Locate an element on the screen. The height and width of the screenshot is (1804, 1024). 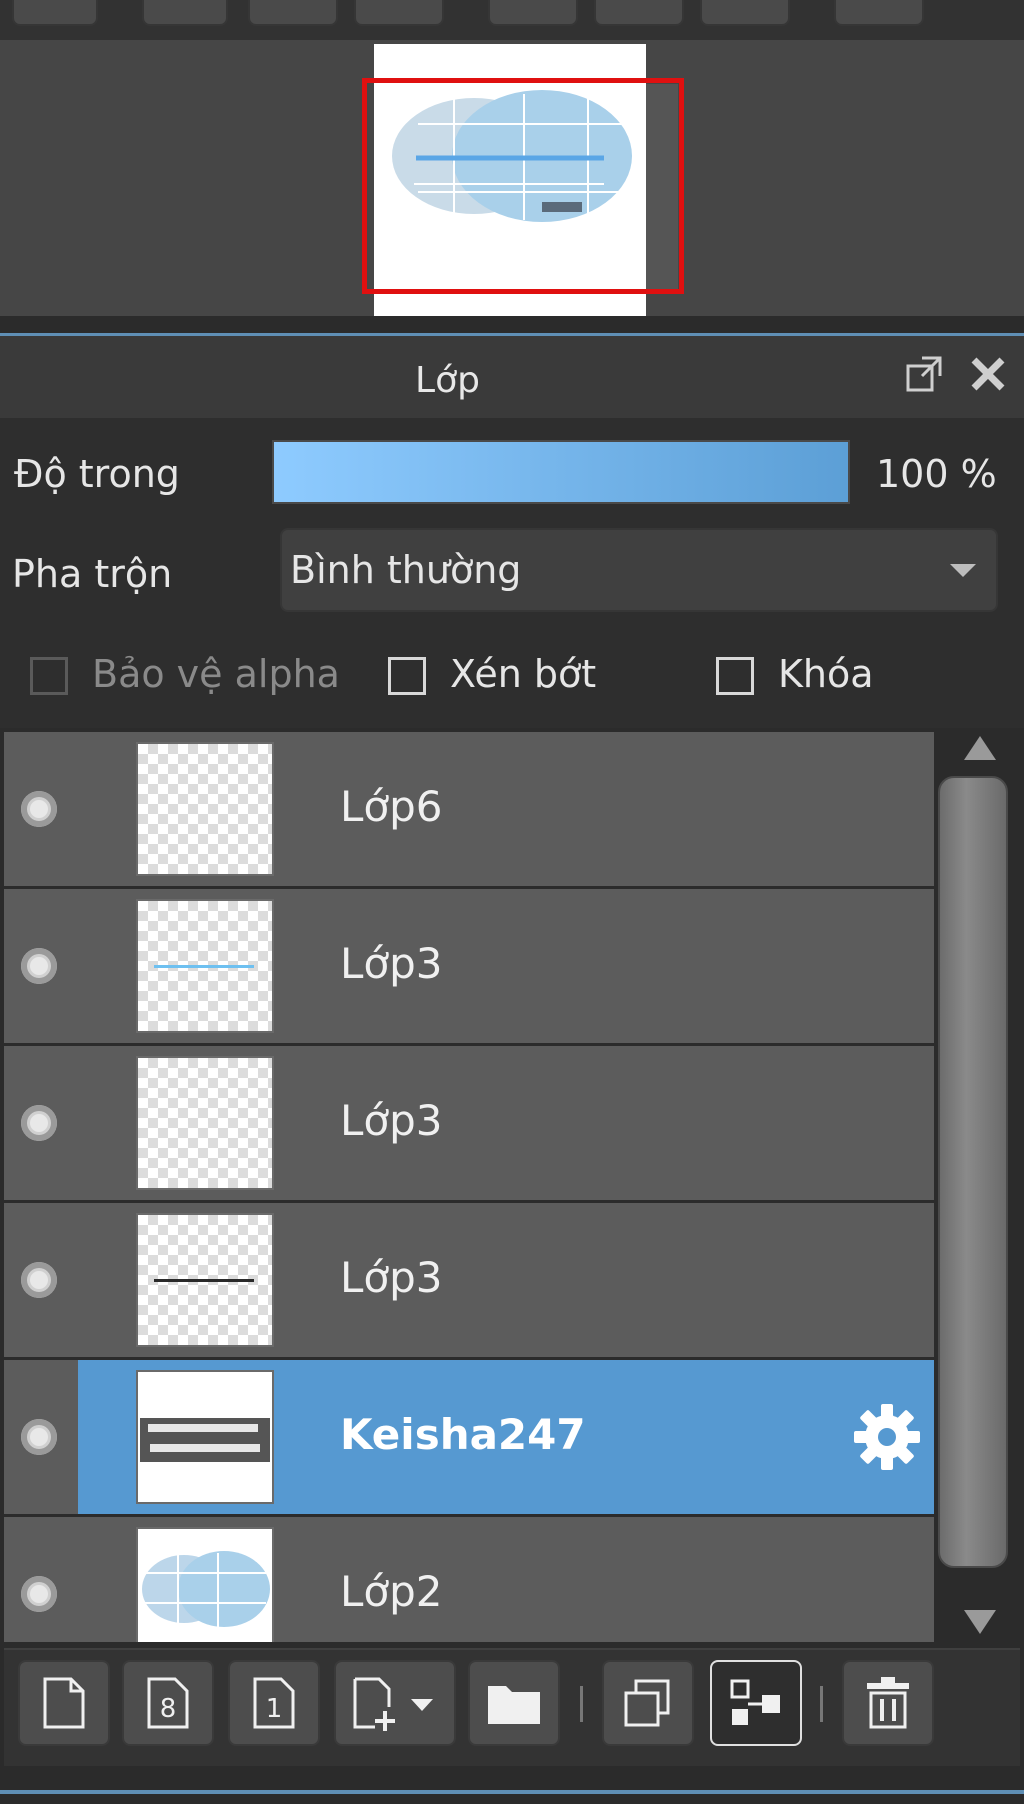
opacity-slider is located at coordinates (561, 472).